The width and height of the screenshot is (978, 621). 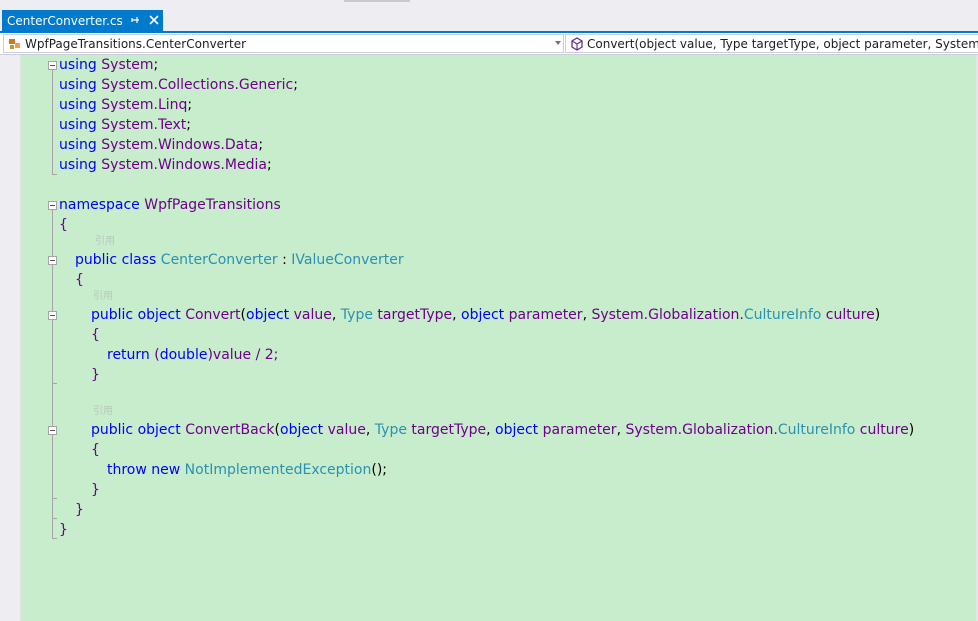 What do you see at coordinates (54, 383) in the screenshot?
I see `outline-end-convert` at bounding box center [54, 383].